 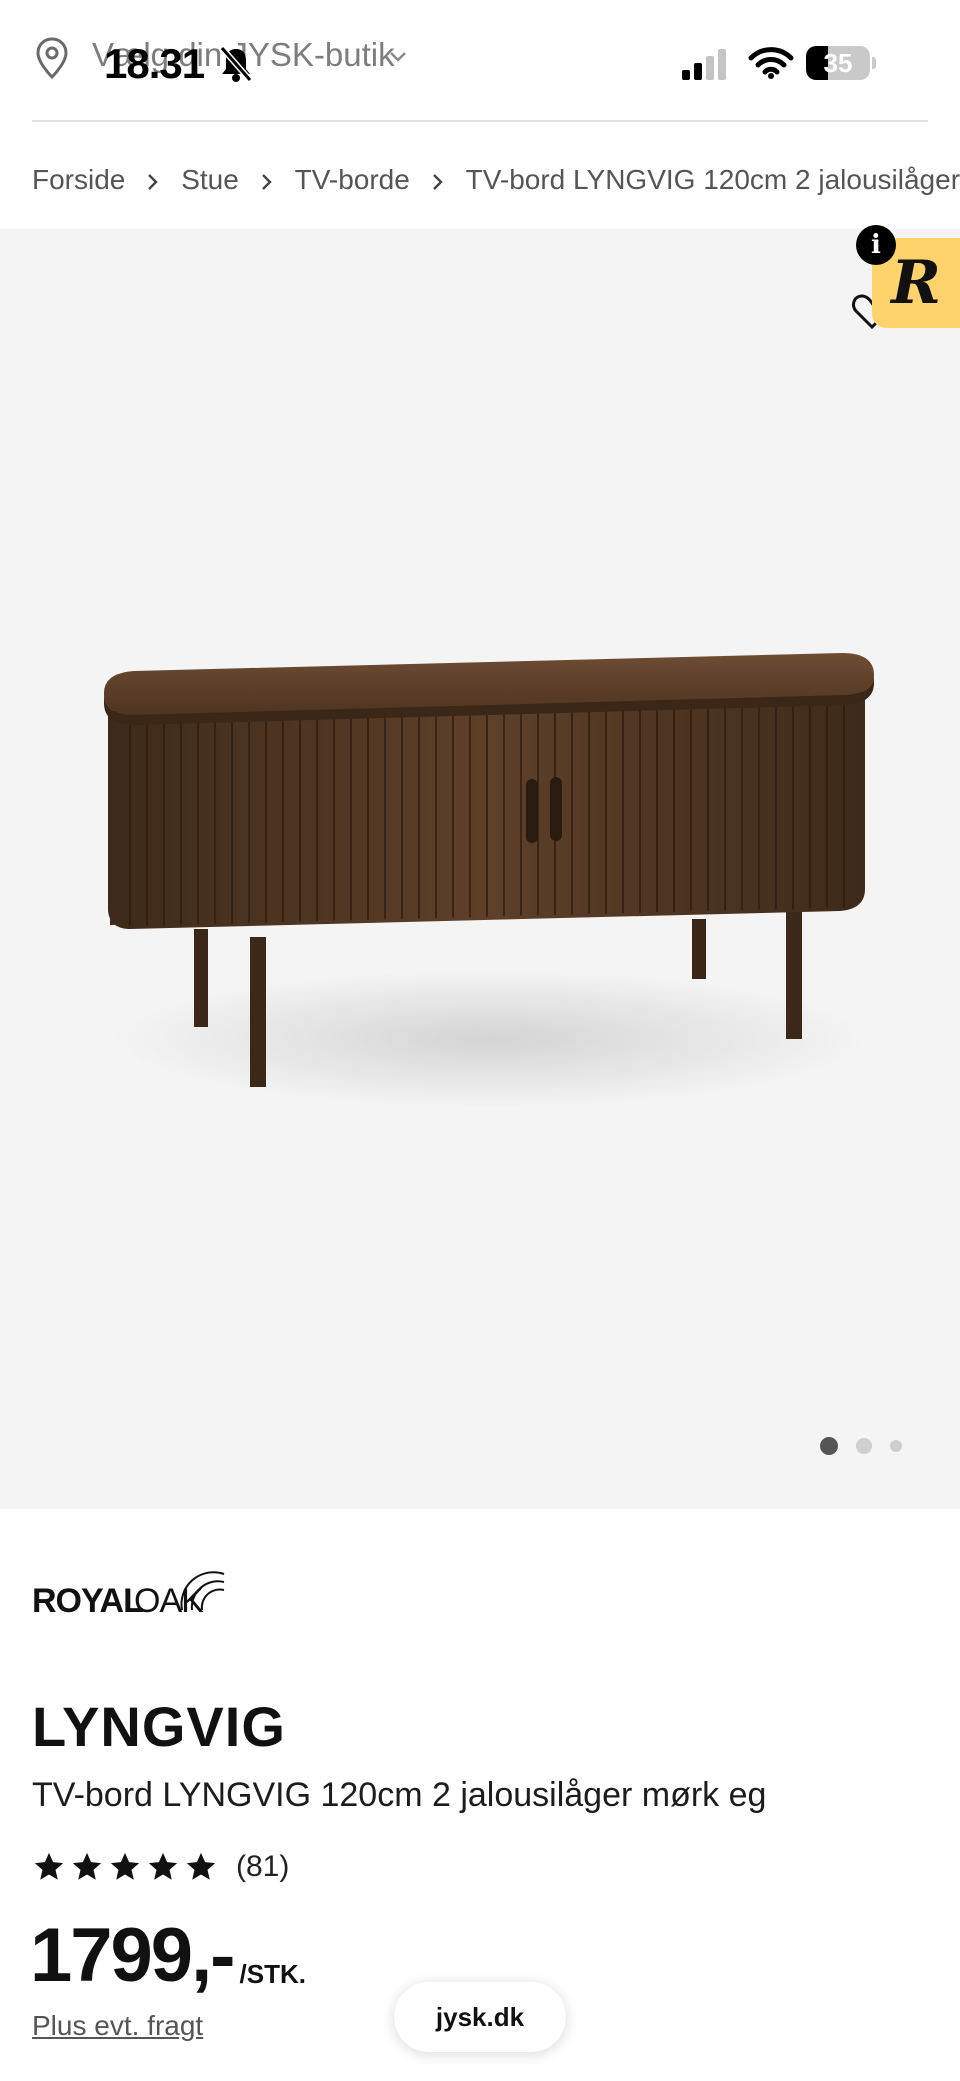 I want to click on rating-count: (81), so click(x=262, y=1867).